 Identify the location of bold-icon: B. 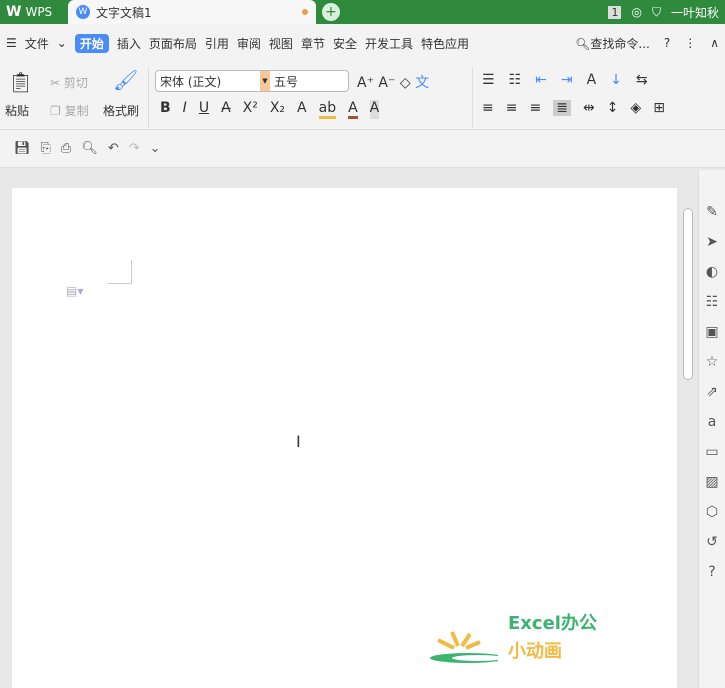
(165, 109).